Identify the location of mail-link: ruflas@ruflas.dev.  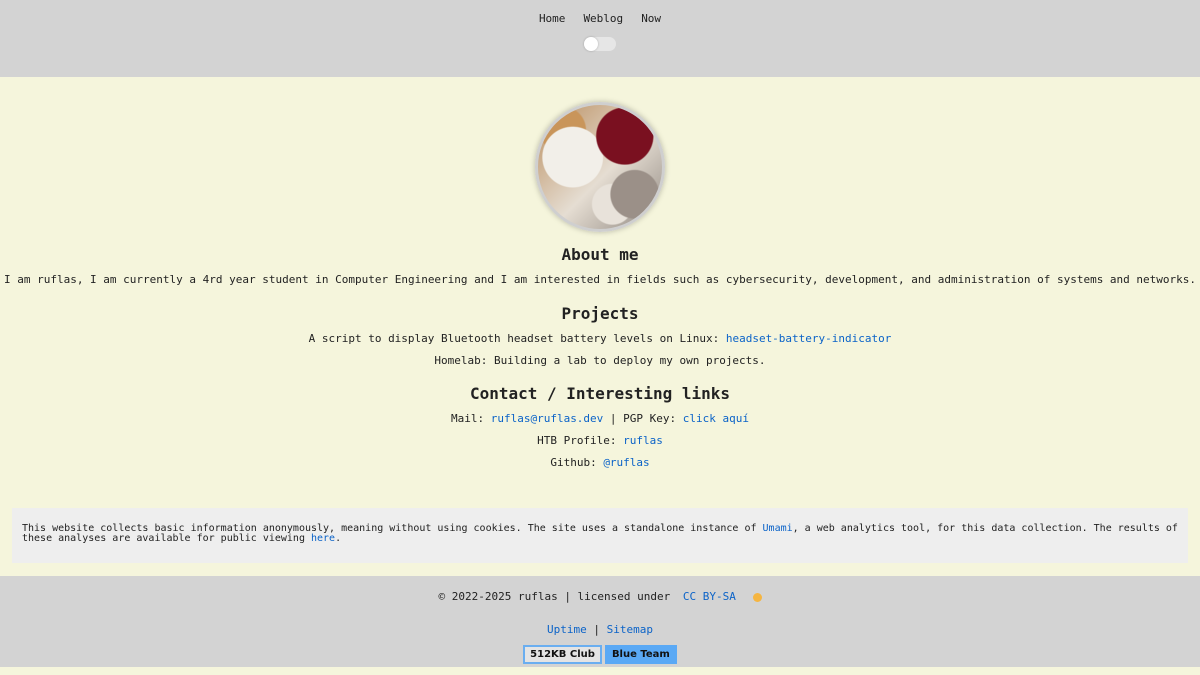
(547, 418).